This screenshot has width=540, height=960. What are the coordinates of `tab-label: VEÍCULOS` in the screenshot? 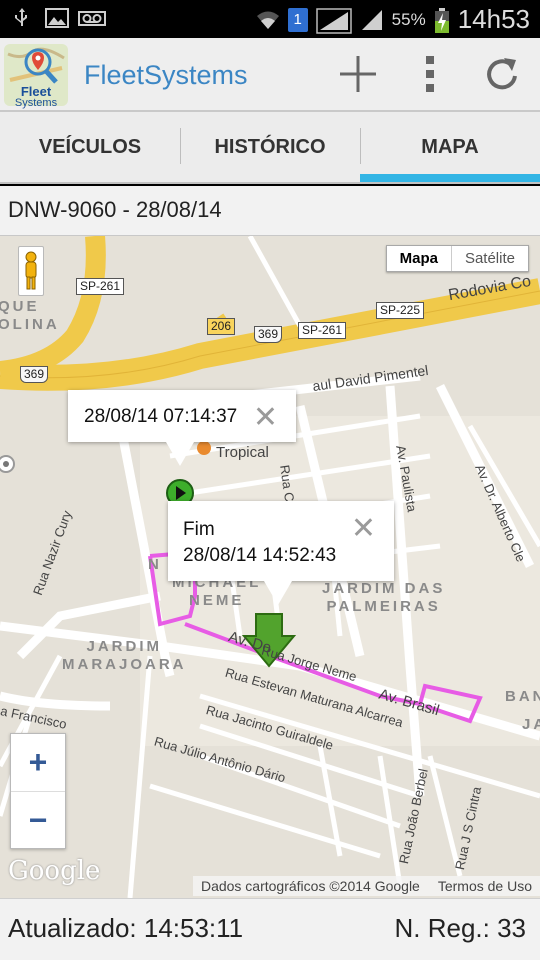 It's located at (90, 146).